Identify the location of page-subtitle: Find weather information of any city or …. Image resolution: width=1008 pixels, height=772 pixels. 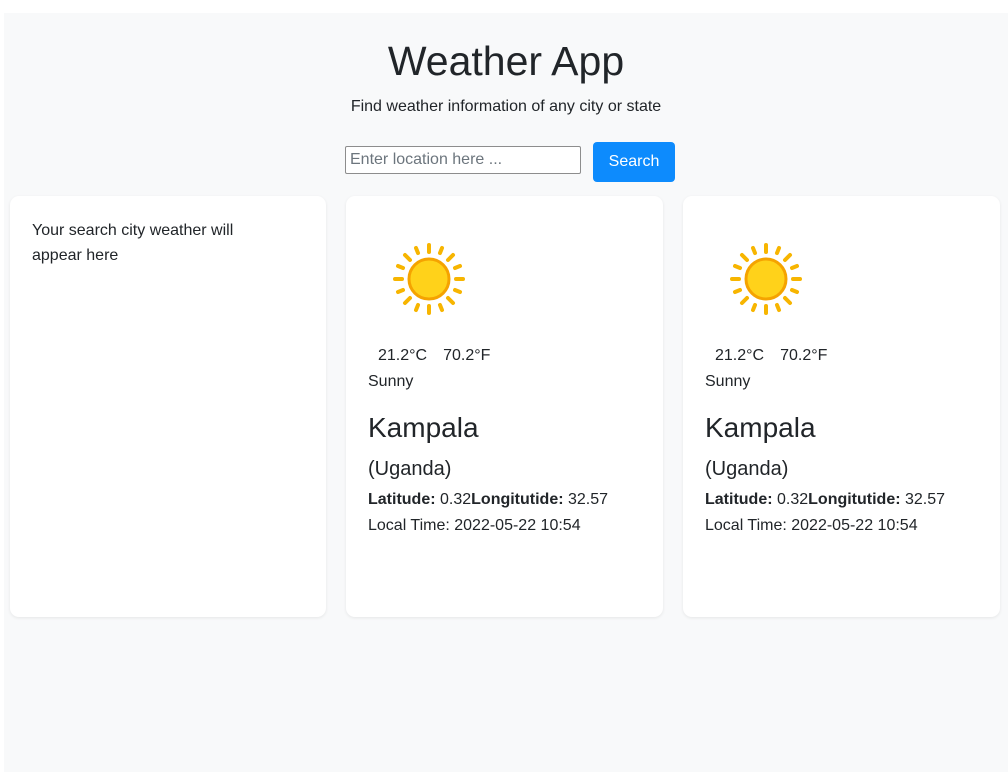
(506, 106).